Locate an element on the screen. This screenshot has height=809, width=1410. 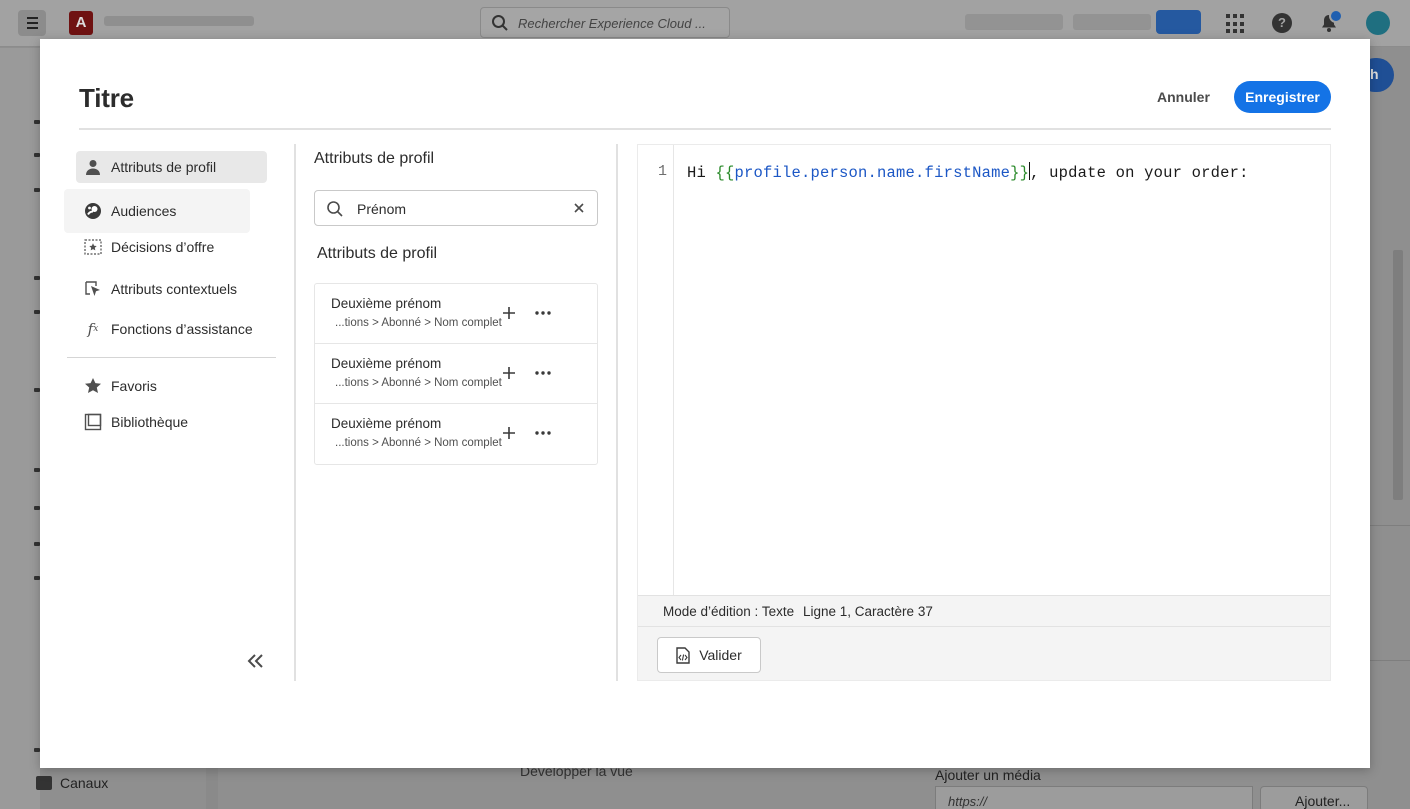
validate-code-icon is located at coordinates (683, 655).